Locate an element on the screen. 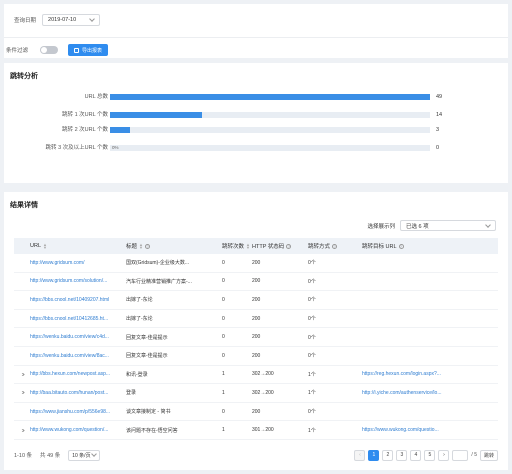 The height and width of the screenshot is (474, 512). header-count: 跳转次数▲▼? is located at coordinates (237, 246).